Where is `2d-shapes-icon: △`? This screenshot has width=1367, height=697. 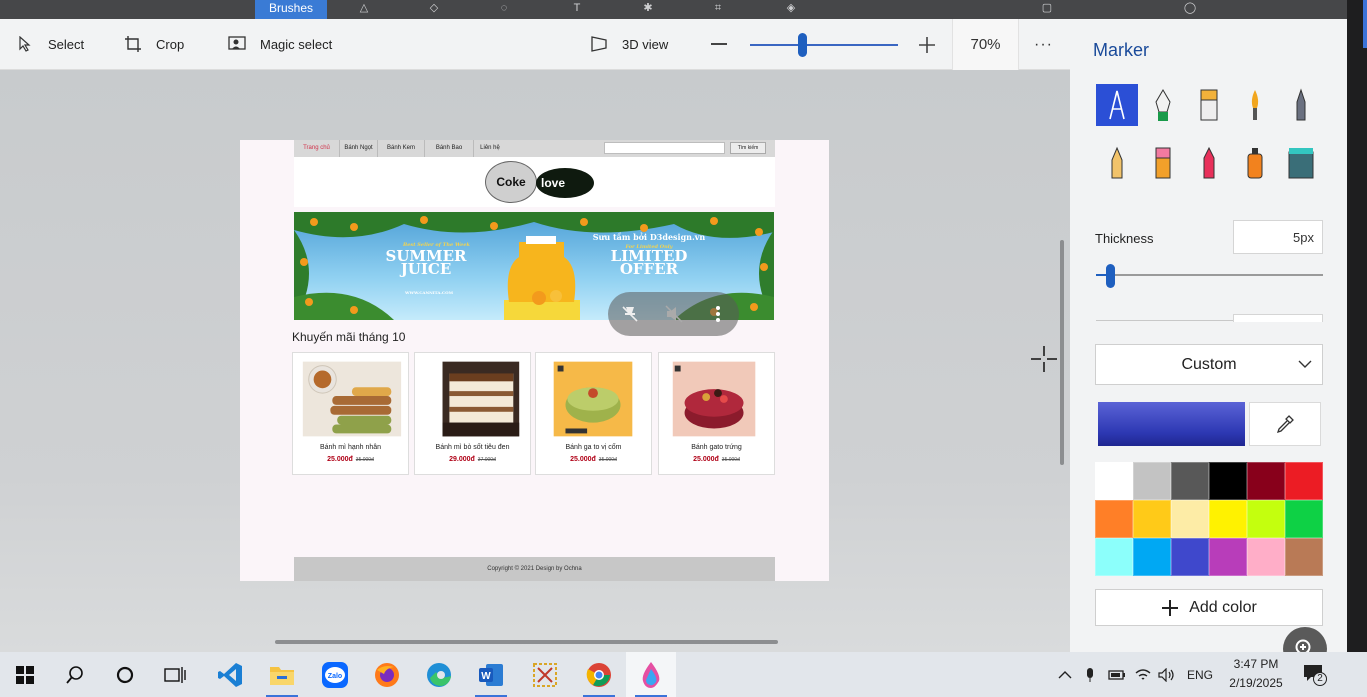
2d-shapes-icon: △ is located at coordinates (364, 8).